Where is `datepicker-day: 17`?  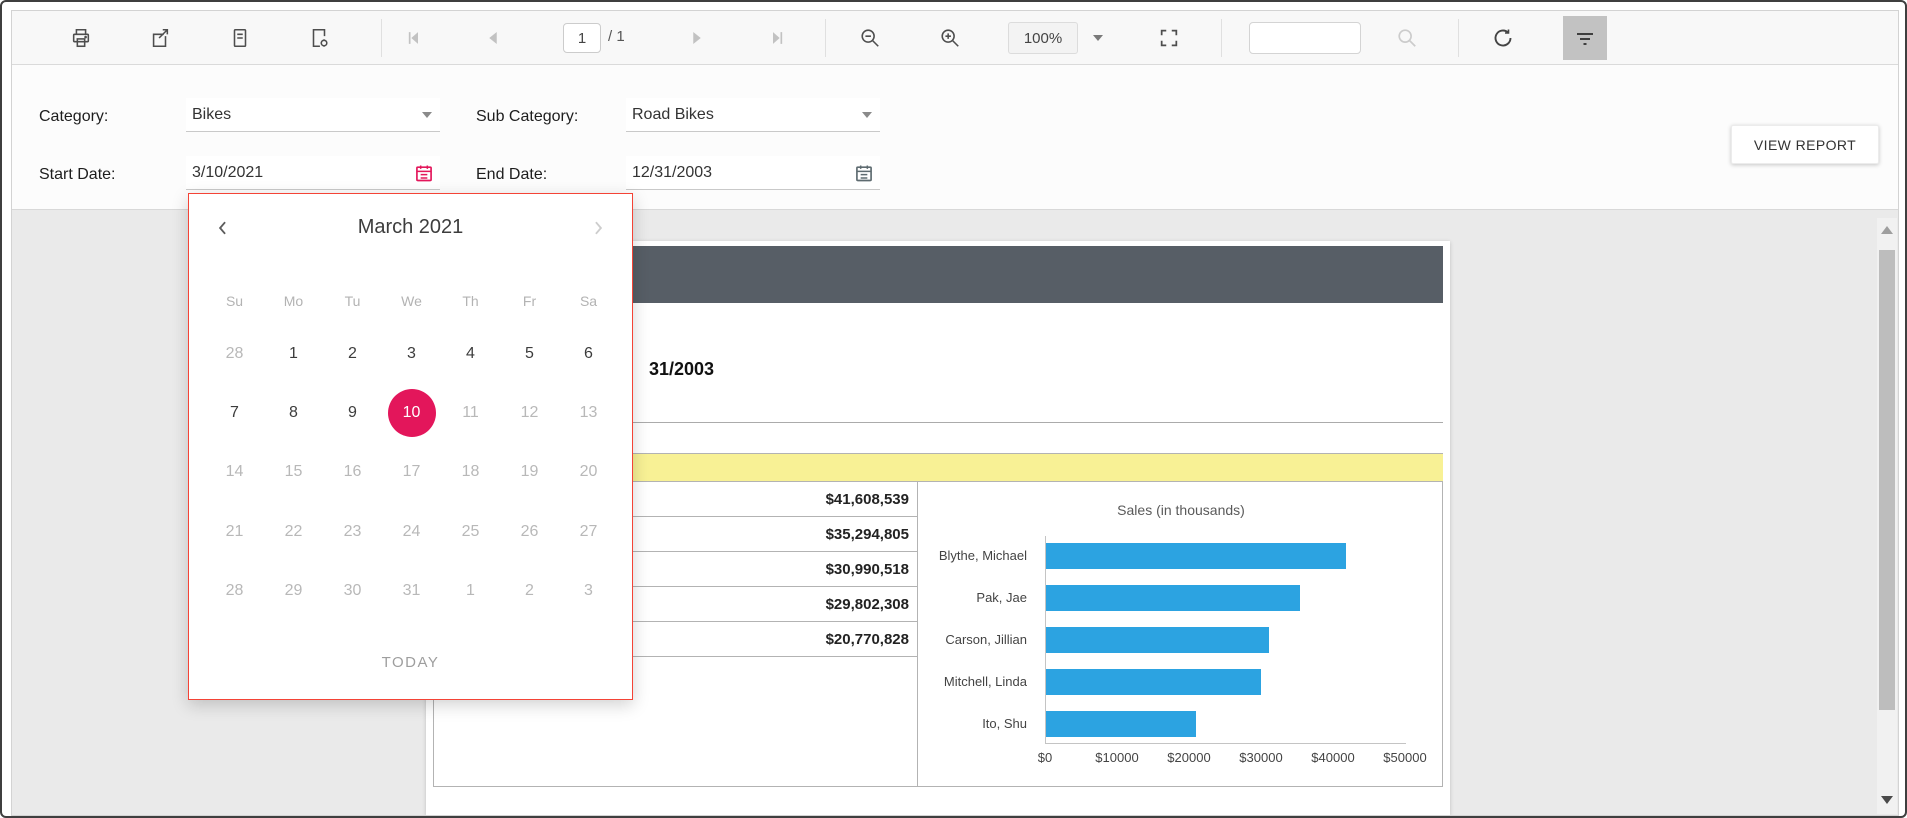
datepicker-day: 17 is located at coordinates (411, 472).